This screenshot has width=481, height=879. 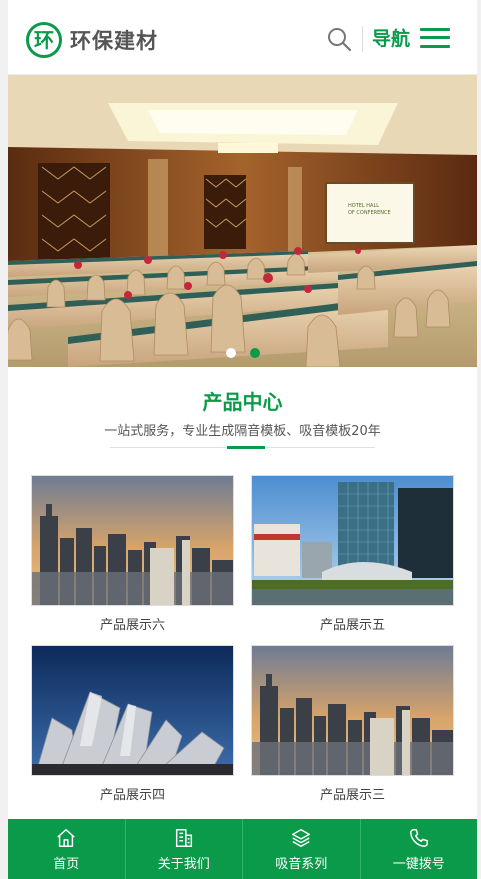 I want to click on product-card: 产品展示四, so click(x=132, y=724).